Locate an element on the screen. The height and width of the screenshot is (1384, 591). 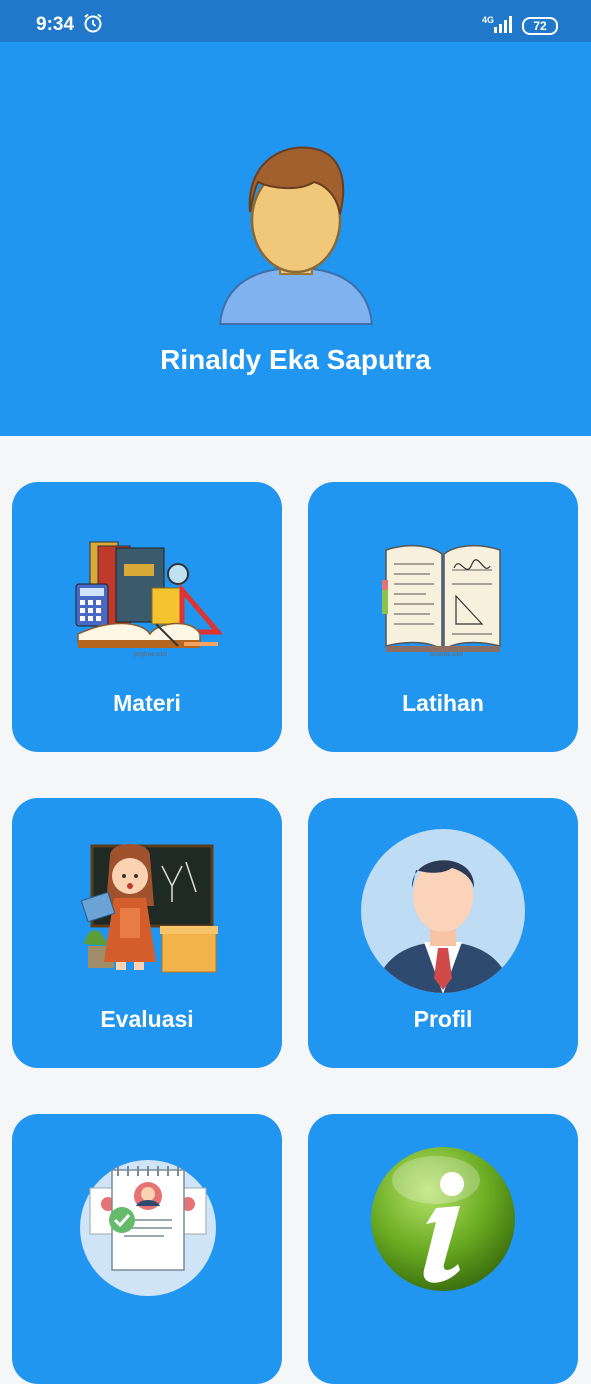
status-bar: 9:34 4G 72 is located at coordinates (295, 21).